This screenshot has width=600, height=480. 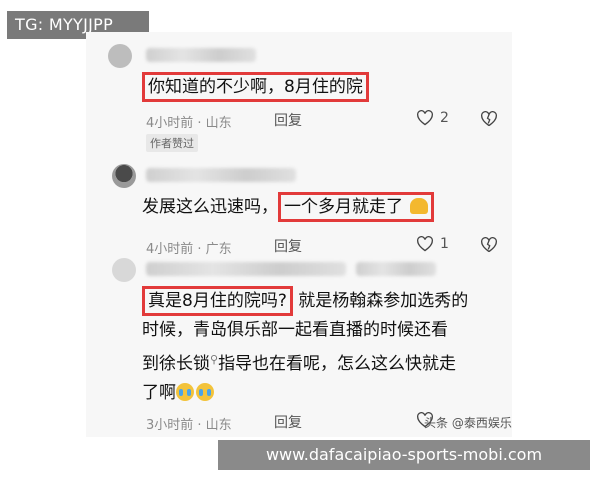 What do you see at coordinates (210, 207) in the screenshot?
I see `comment-text-prefix: 发展这么迅速吗，` at bounding box center [210, 207].